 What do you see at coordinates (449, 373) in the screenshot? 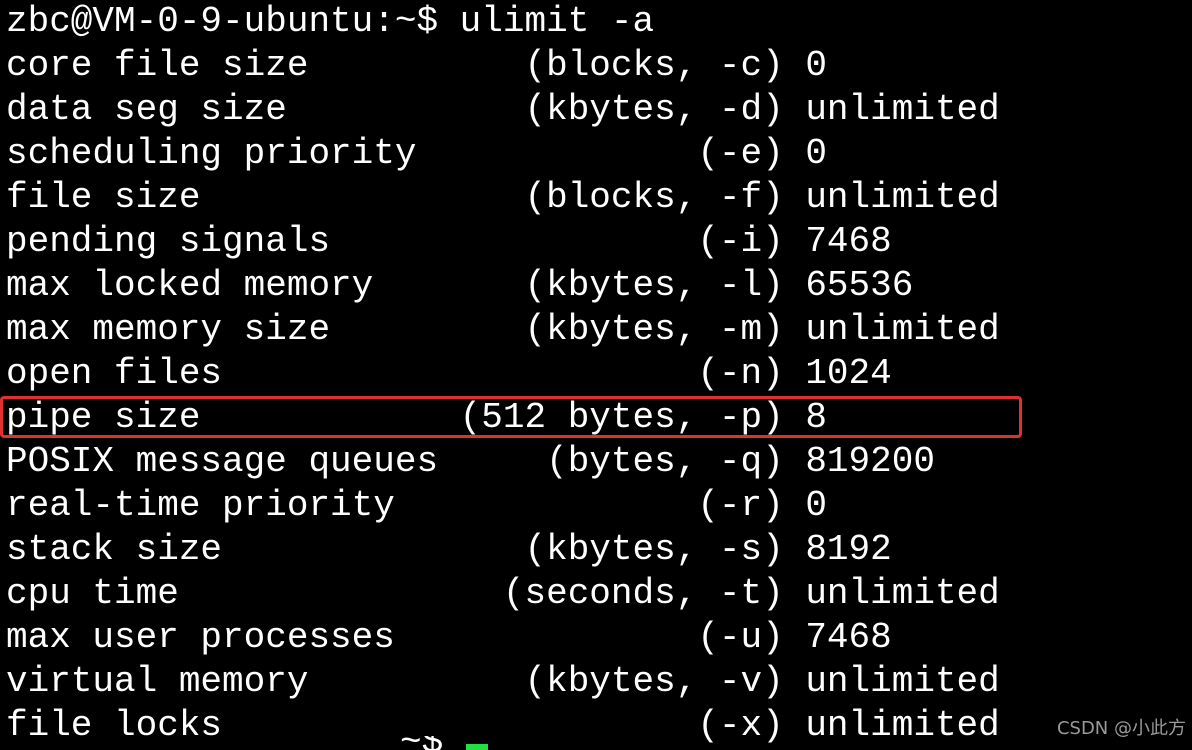
I see `ulimit-row-open-files: open files (-n) 1024` at bounding box center [449, 373].